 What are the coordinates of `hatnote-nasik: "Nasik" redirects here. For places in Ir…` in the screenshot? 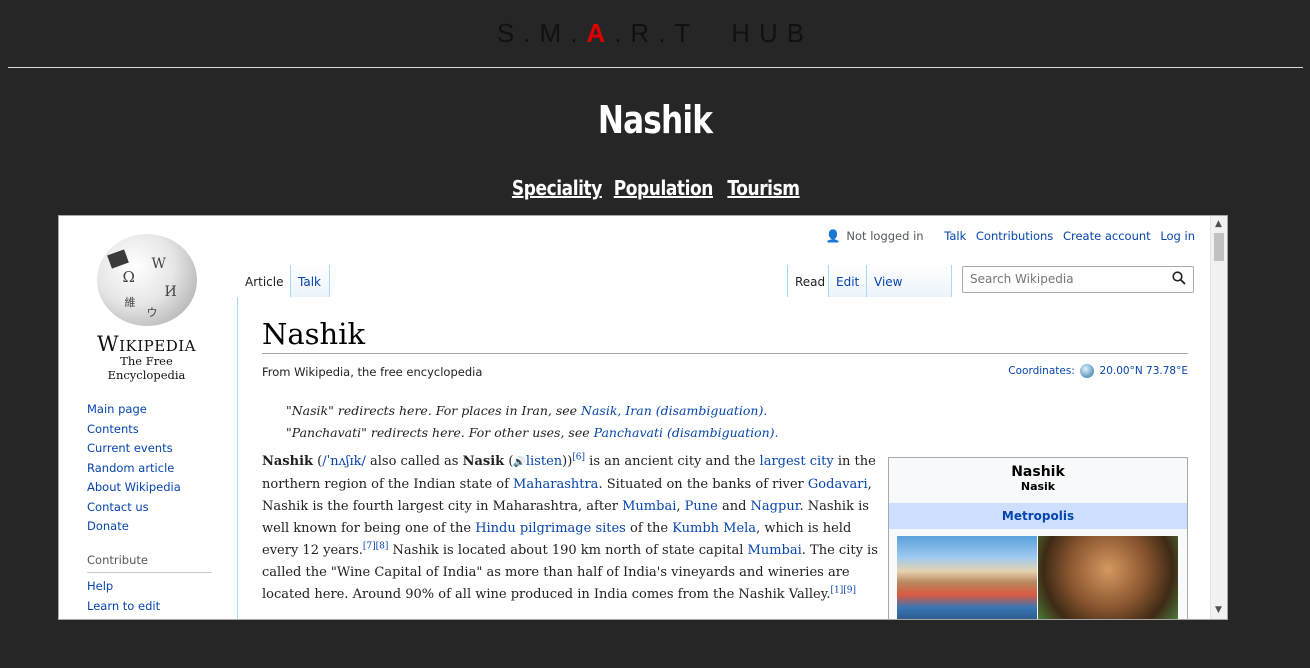 It's located at (526, 410).